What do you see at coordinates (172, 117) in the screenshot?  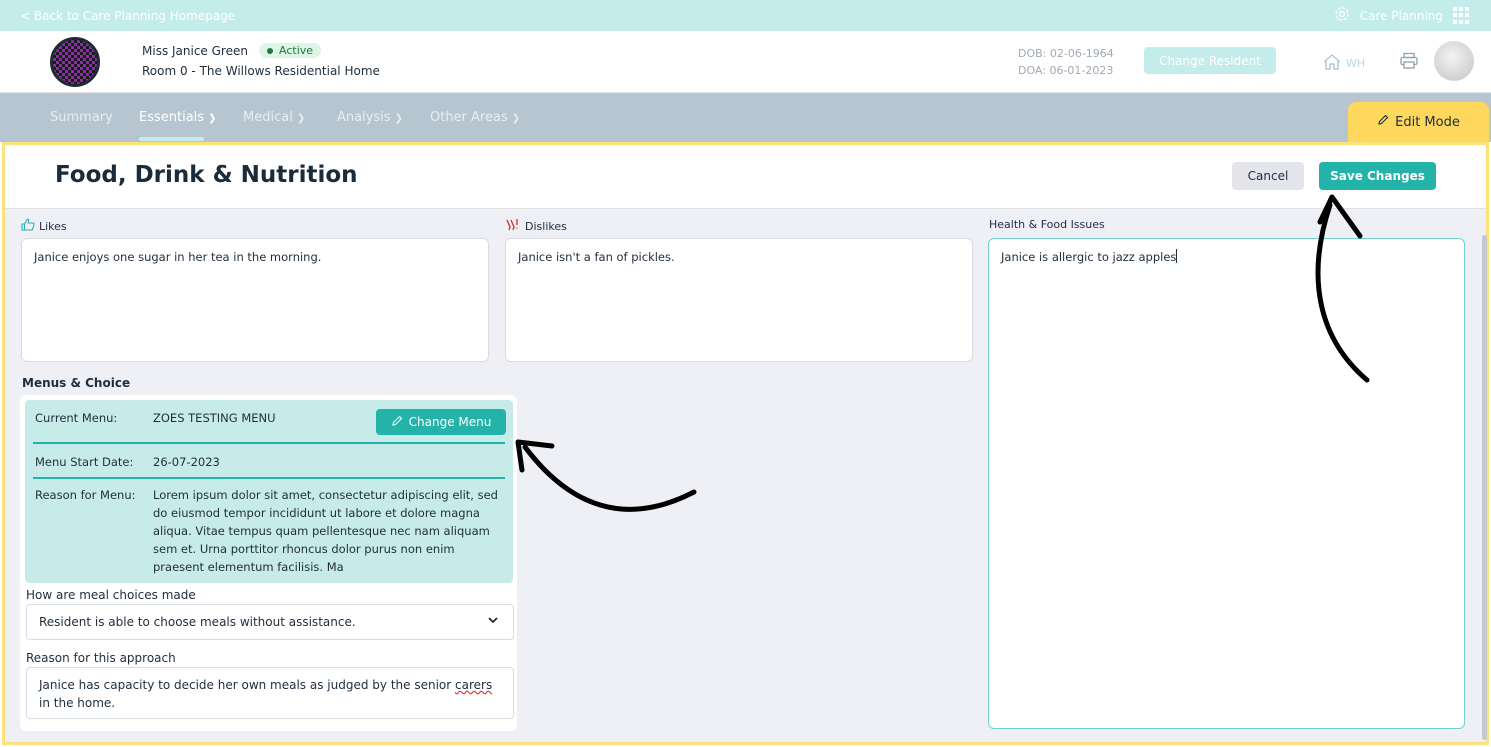 I see `nav-essentials-label: Essentials` at bounding box center [172, 117].